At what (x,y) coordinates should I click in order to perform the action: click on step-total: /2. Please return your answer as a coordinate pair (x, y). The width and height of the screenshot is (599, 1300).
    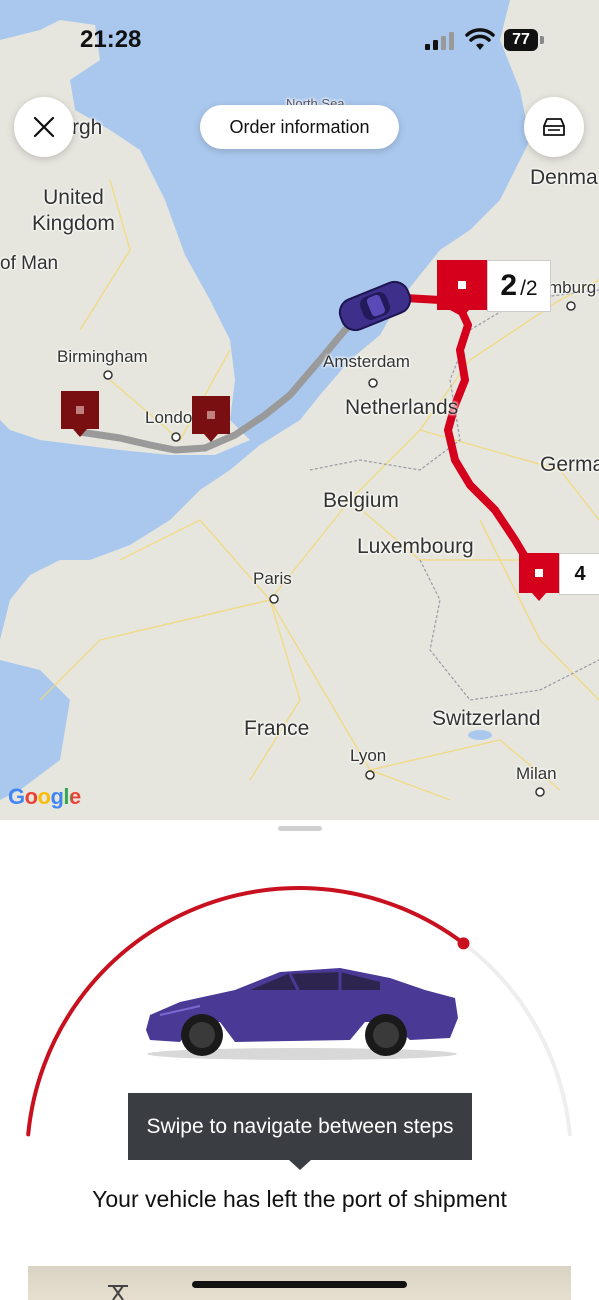
    Looking at the image, I should click on (529, 288).